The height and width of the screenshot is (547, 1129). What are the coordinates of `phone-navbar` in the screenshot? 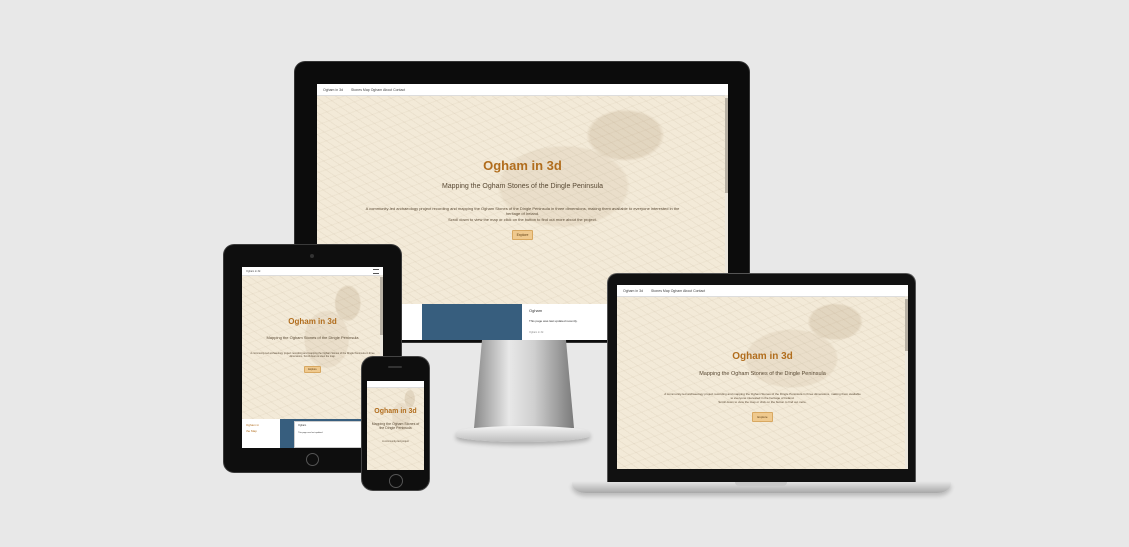 It's located at (395, 384).